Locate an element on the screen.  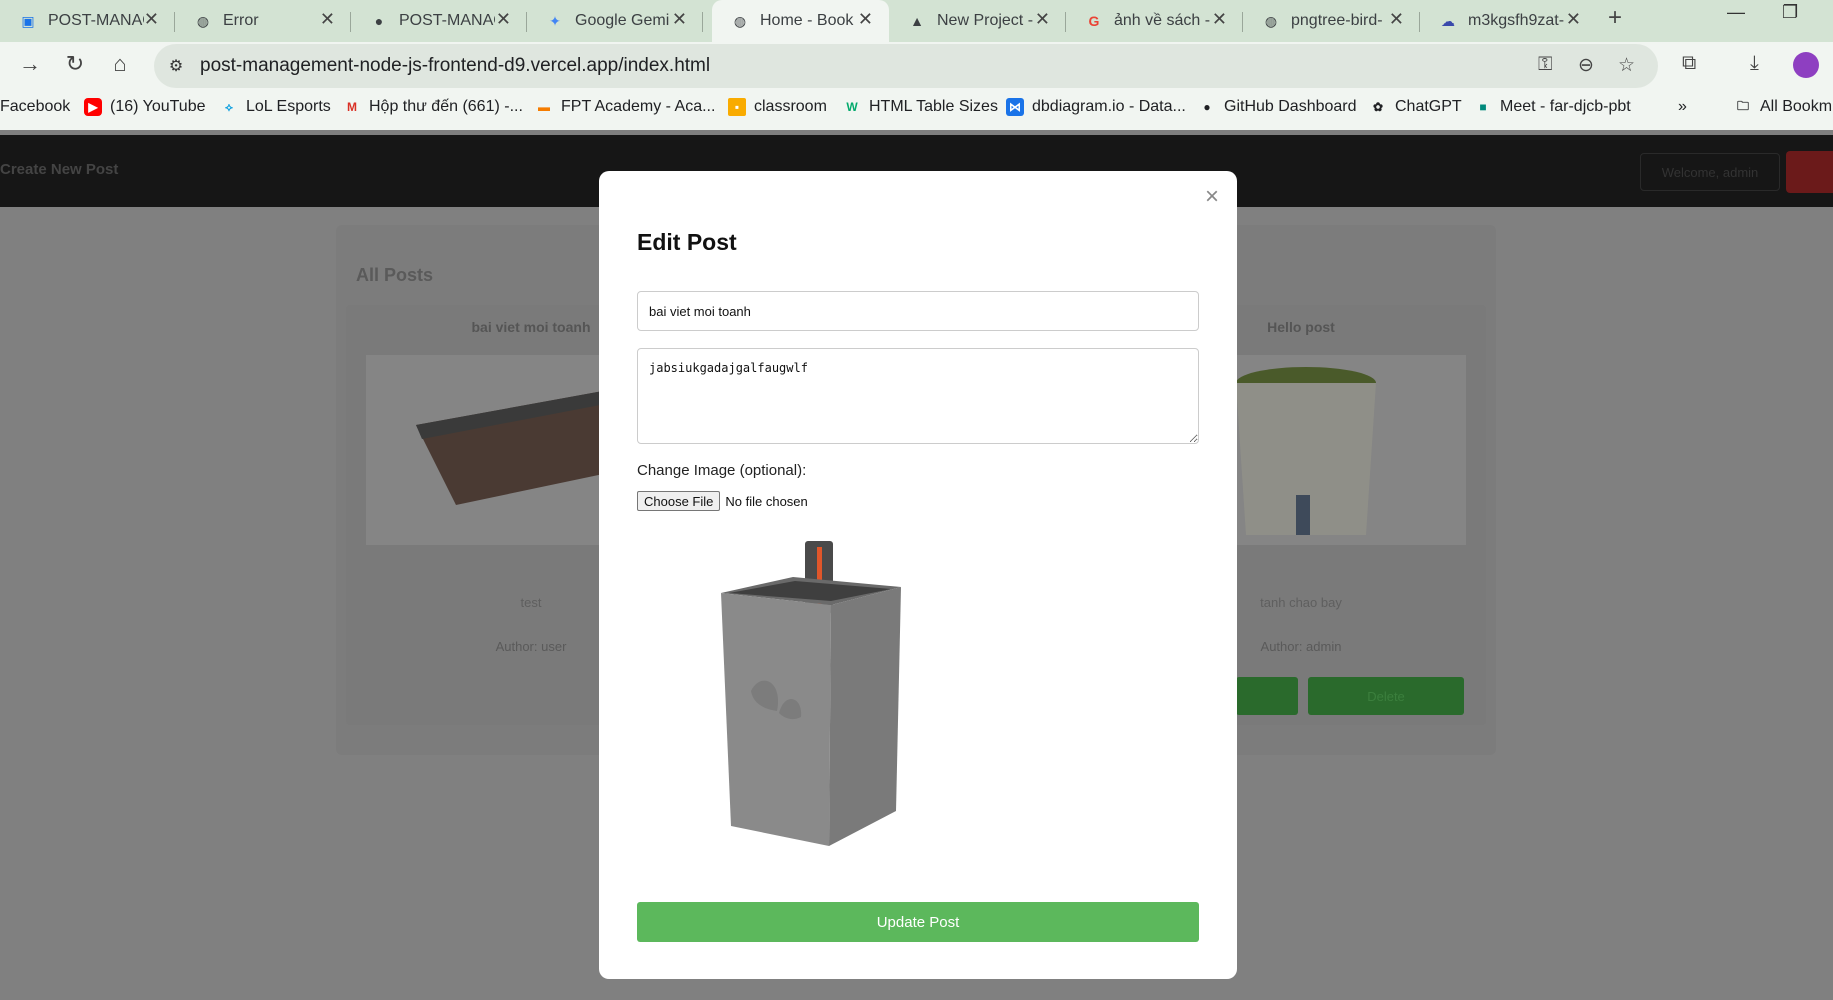
bookmark-lol-esports: ⟡ LoL Esports is located at coordinates (275, 107).